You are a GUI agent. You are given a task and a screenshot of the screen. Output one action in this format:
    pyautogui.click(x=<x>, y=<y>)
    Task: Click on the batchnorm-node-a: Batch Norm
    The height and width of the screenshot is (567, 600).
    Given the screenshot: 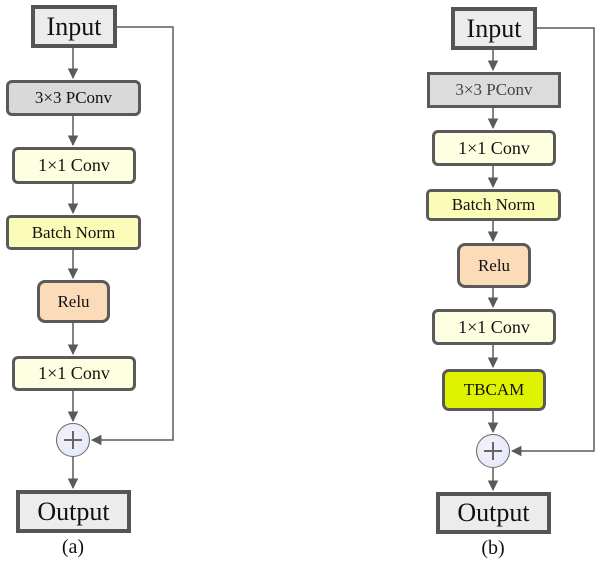 What is the action you would take?
    pyautogui.click(x=73, y=232)
    